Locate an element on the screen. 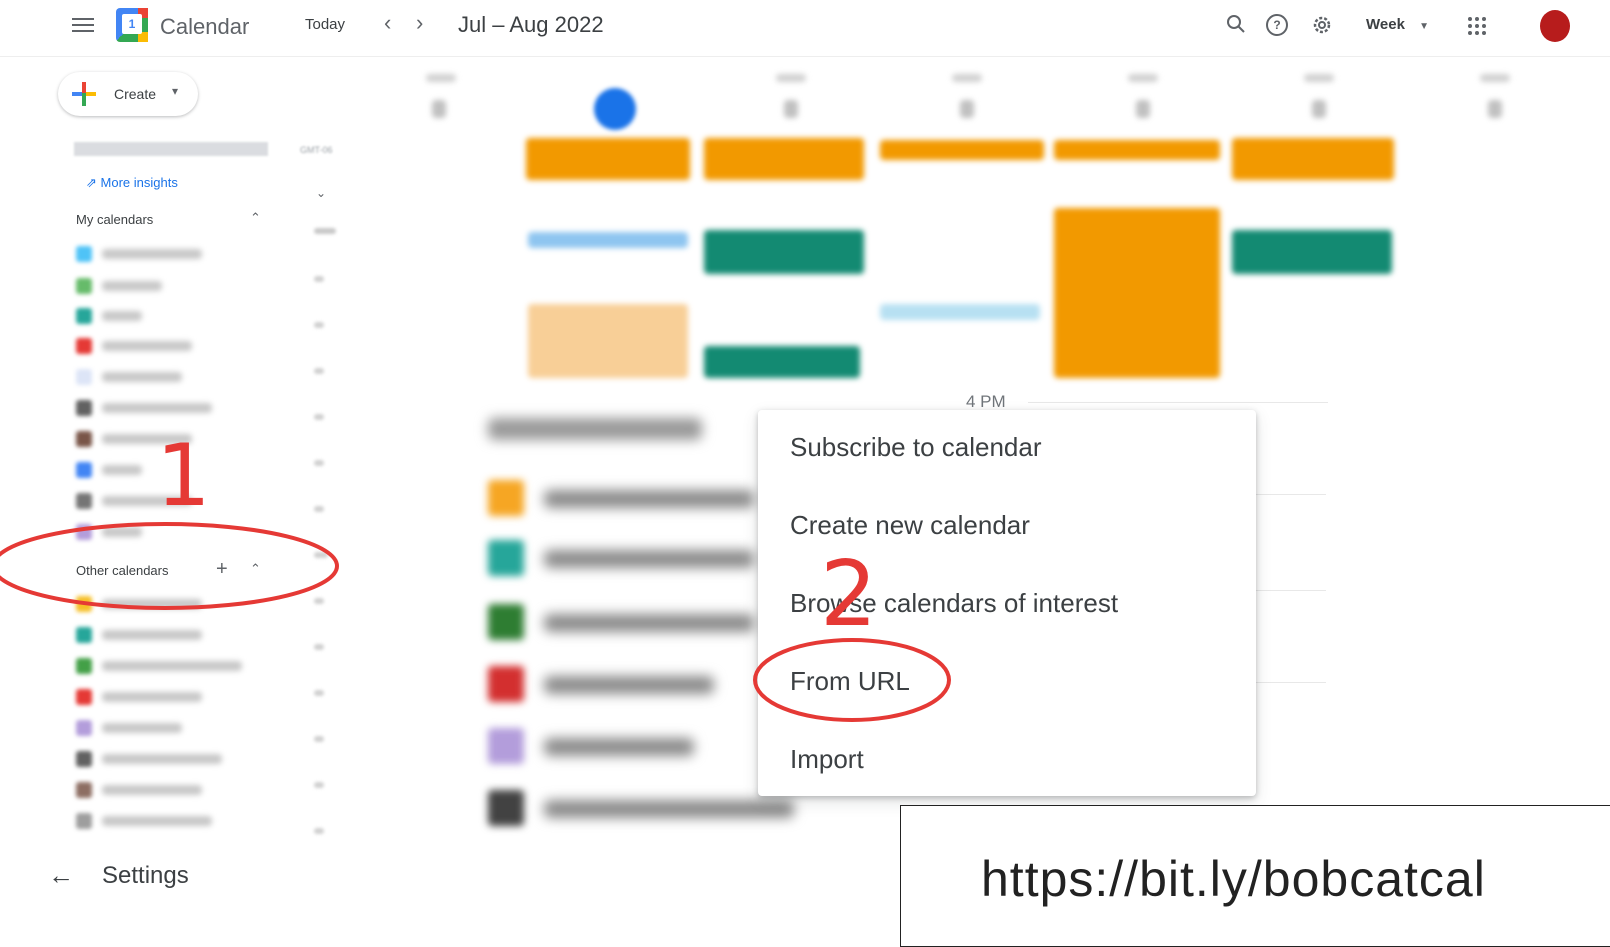 The width and height of the screenshot is (1610, 947). caret-down-icon: ▼ is located at coordinates (1424, 26).